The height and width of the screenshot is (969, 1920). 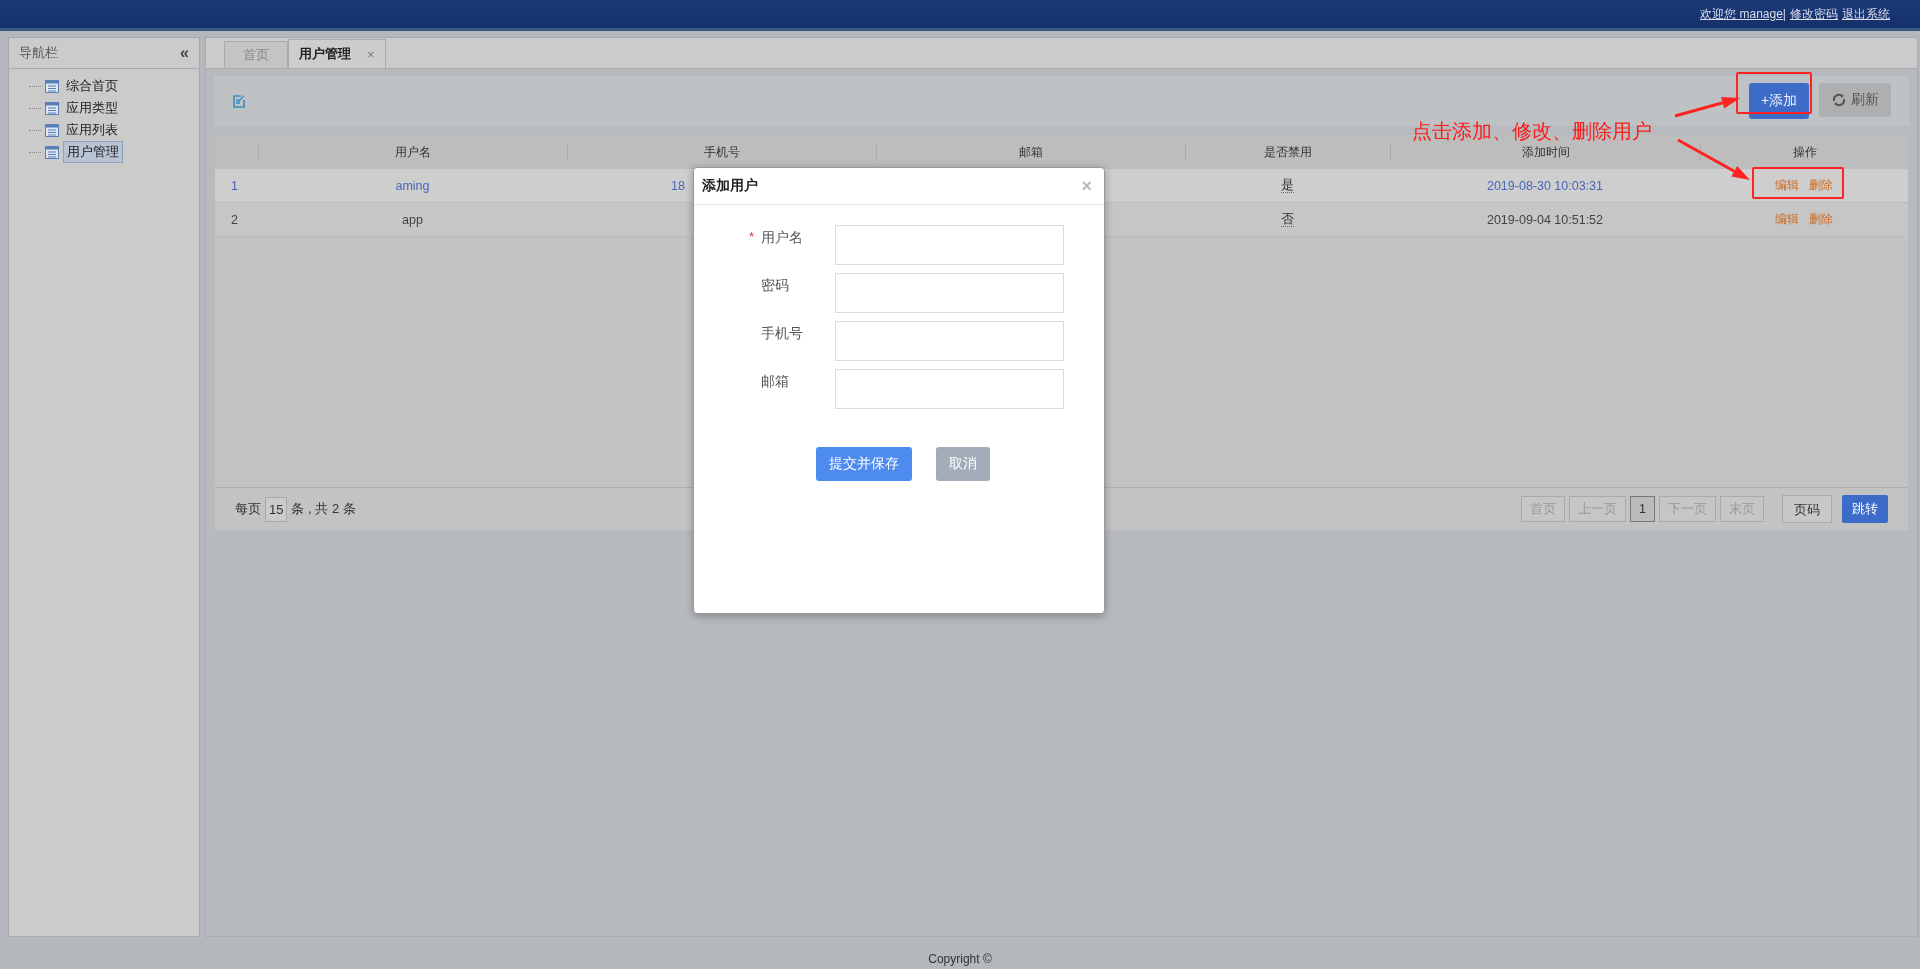 What do you see at coordinates (1532, 131) in the screenshot?
I see `annotation-text: 点击添加、修改、删除用户` at bounding box center [1532, 131].